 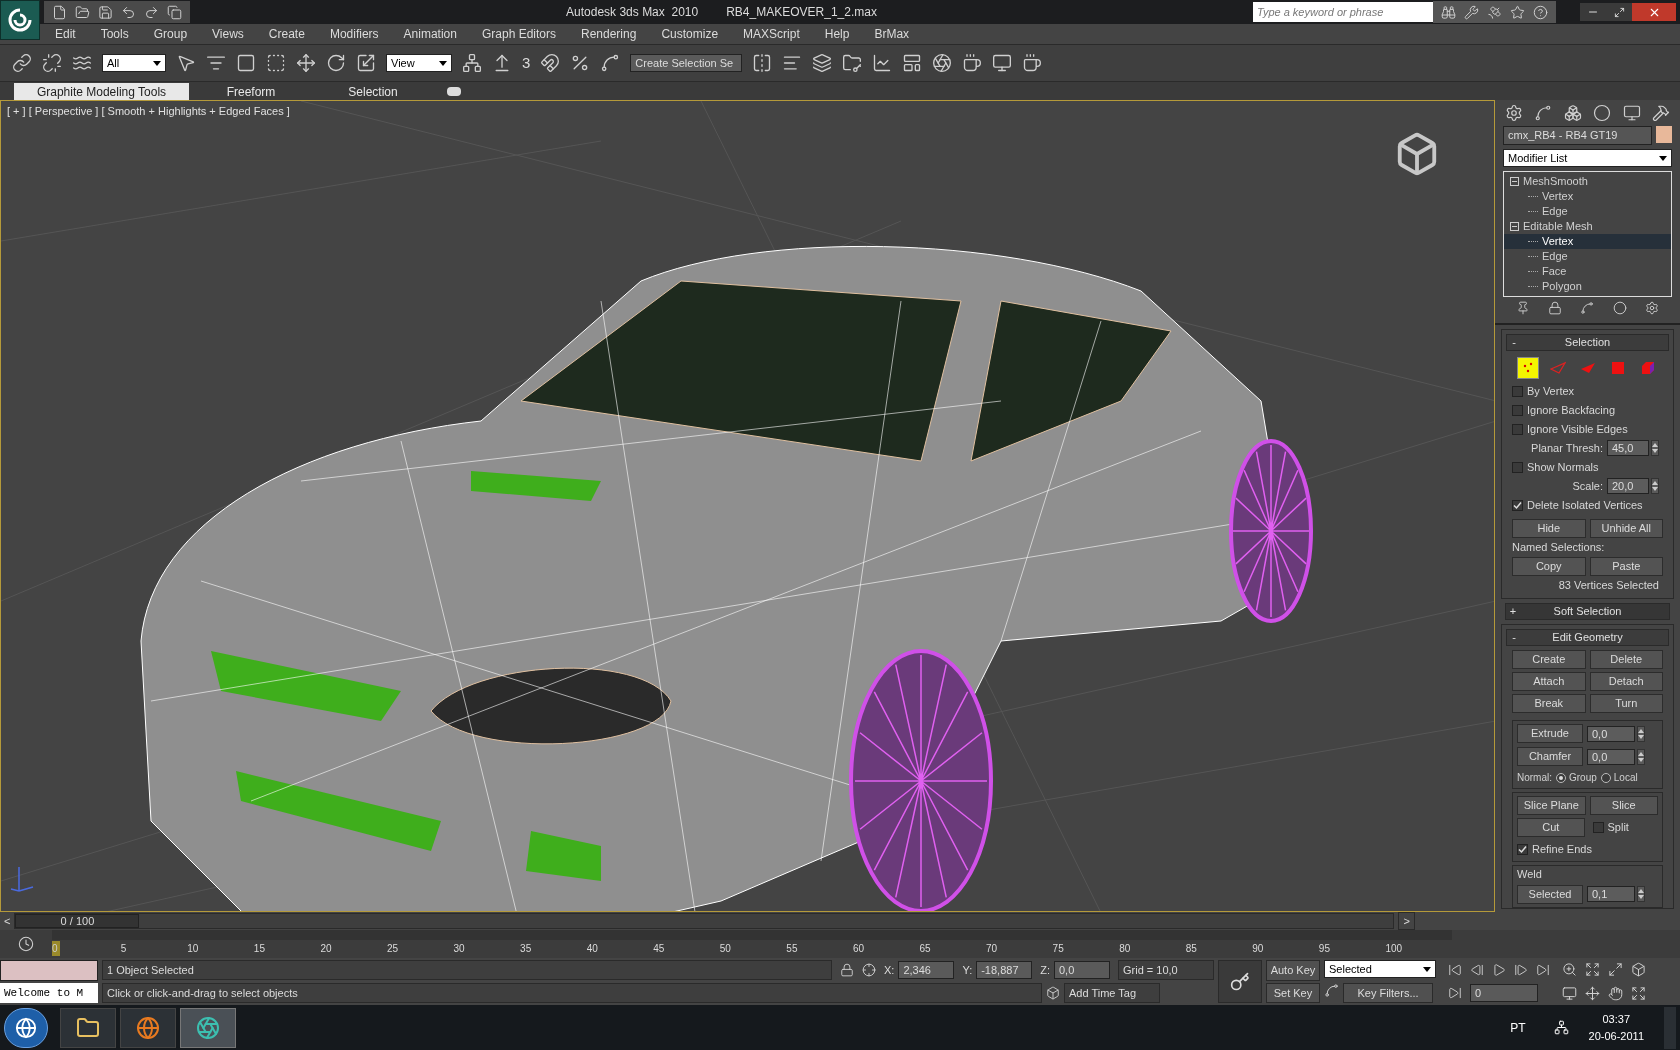 I want to click on rotate-icon, so click(x=336, y=63).